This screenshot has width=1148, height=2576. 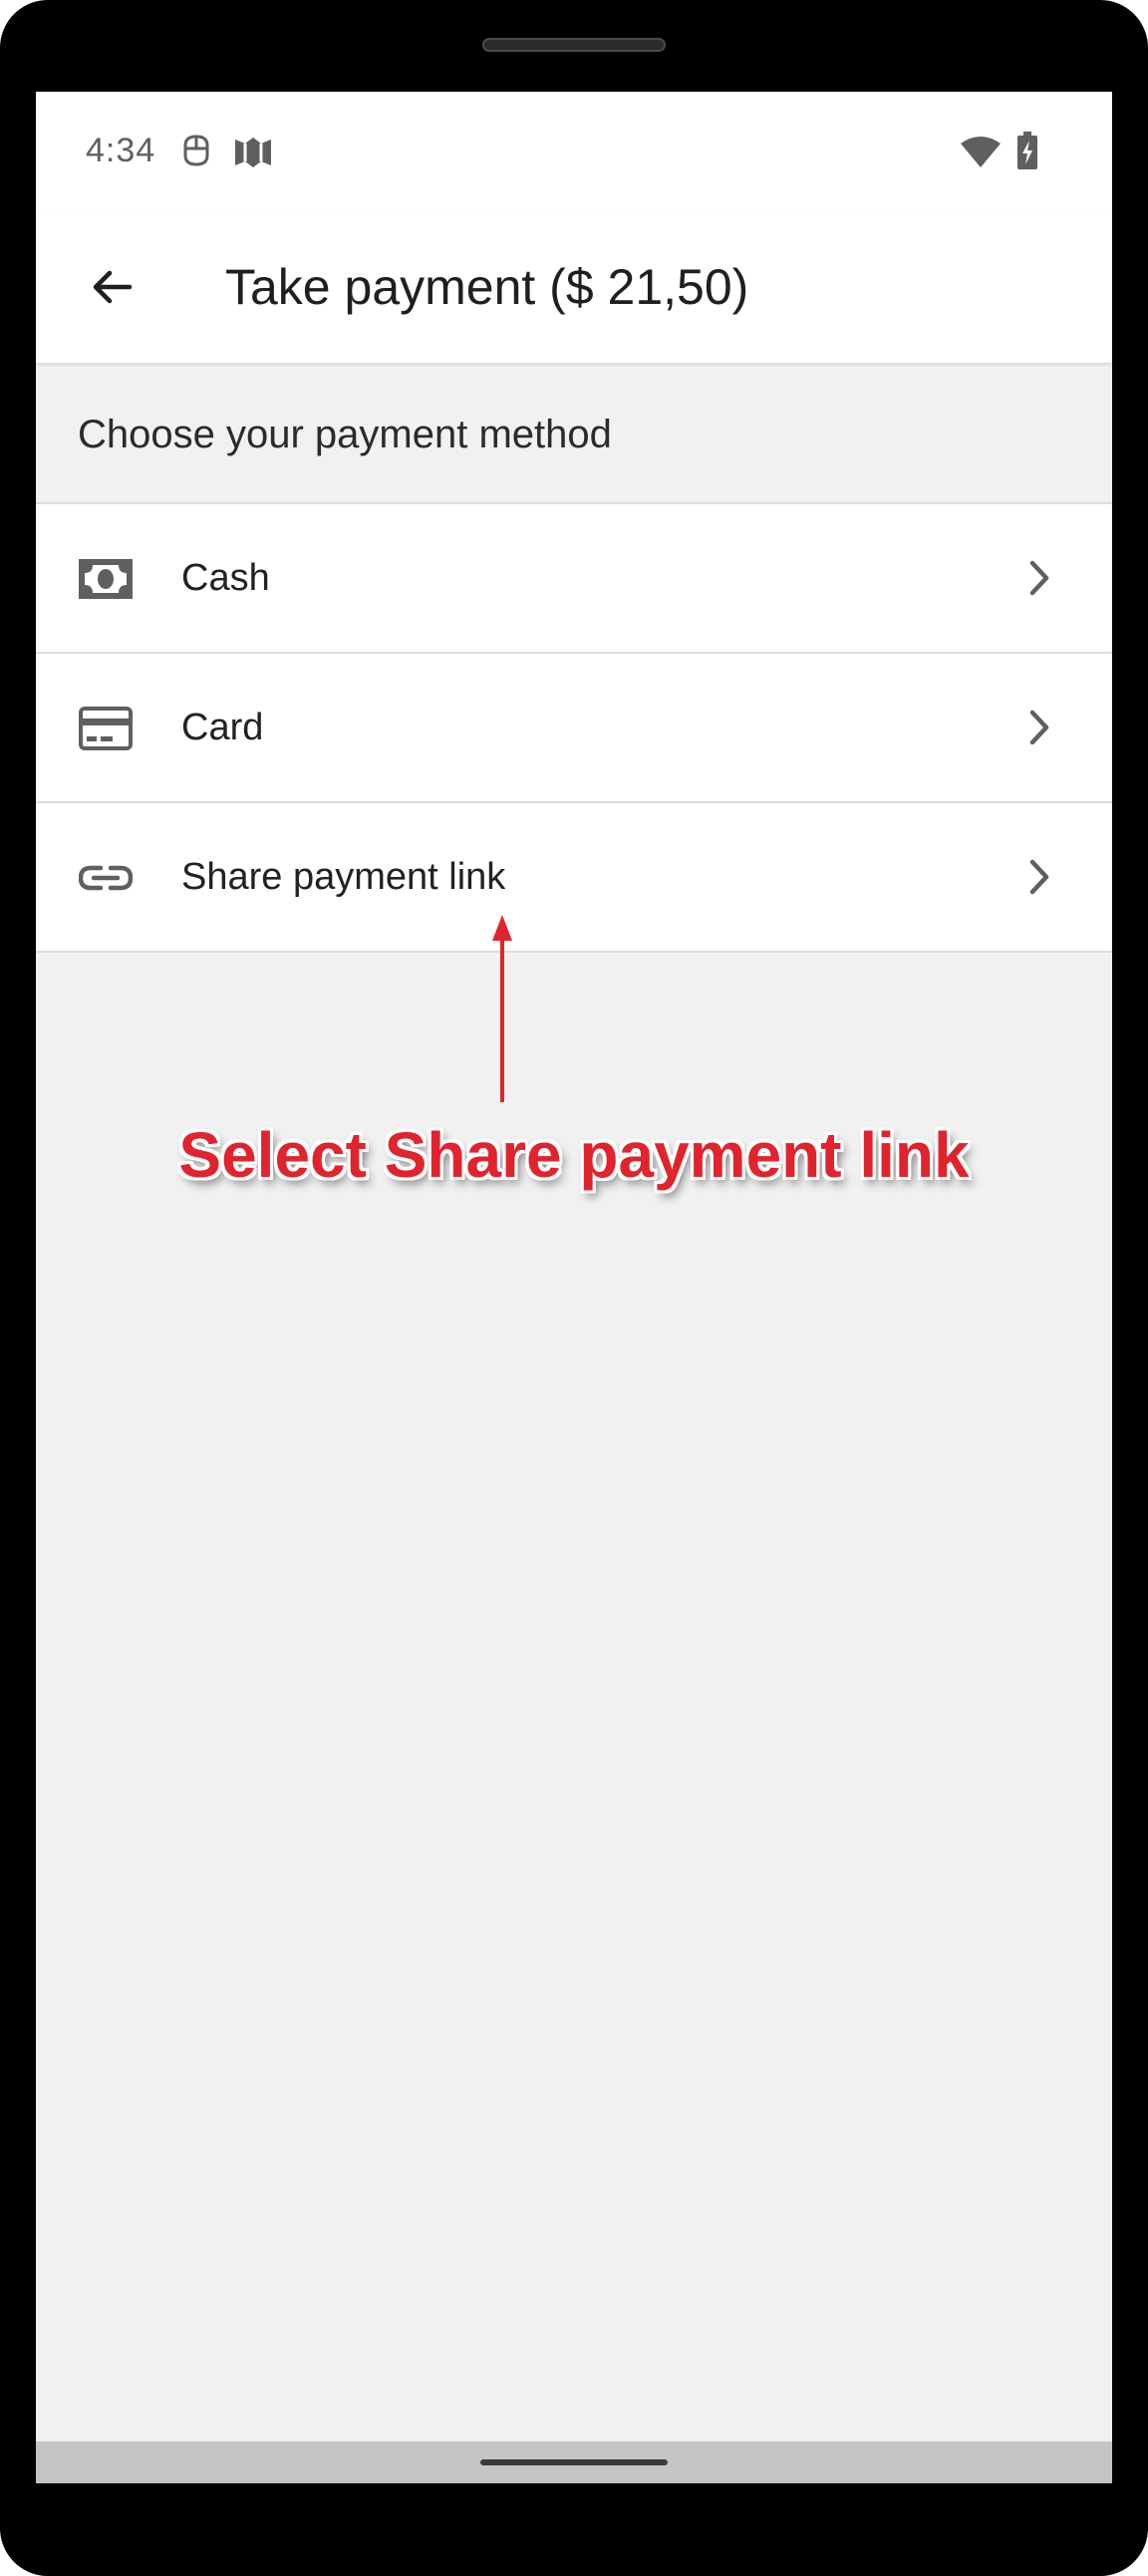 What do you see at coordinates (574, 579) in the screenshot?
I see `payment-method-cash: Cash` at bounding box center [574, 579].